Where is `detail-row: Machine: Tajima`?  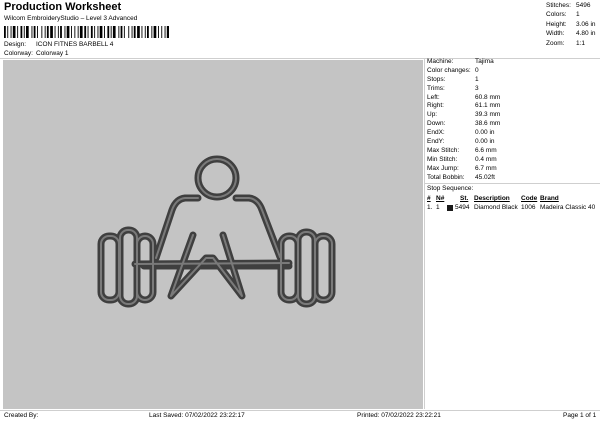
detail-row: Machine: Tajima is located at coordinates (460, 61).